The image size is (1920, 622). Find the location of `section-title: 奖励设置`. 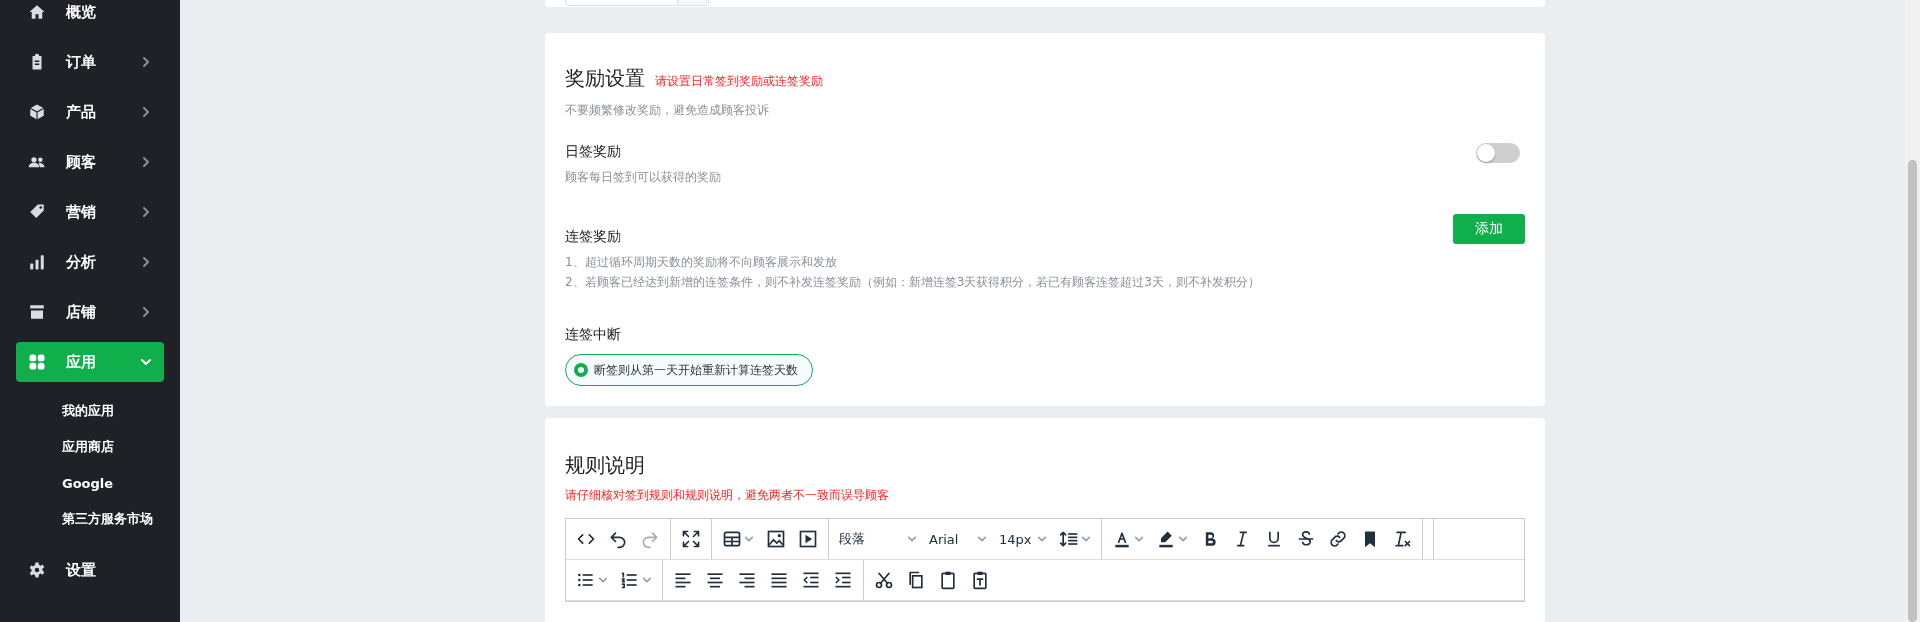

section-title: 奖励设置 is located at coordinates (605, 78).